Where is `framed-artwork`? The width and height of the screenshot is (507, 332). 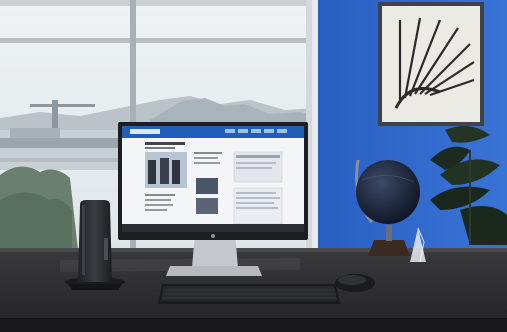 framed-artwork is located at coordinates (431, 64).